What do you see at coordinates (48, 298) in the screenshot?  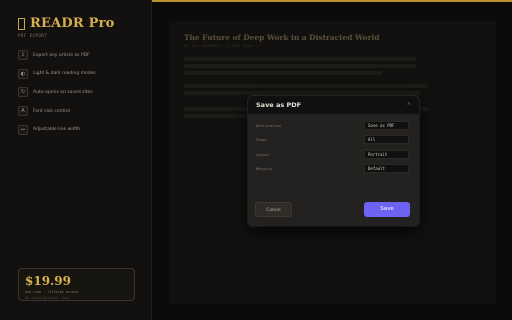 I see `price-note: No subscriptions. Ever.` at bounding box center [48, 298].